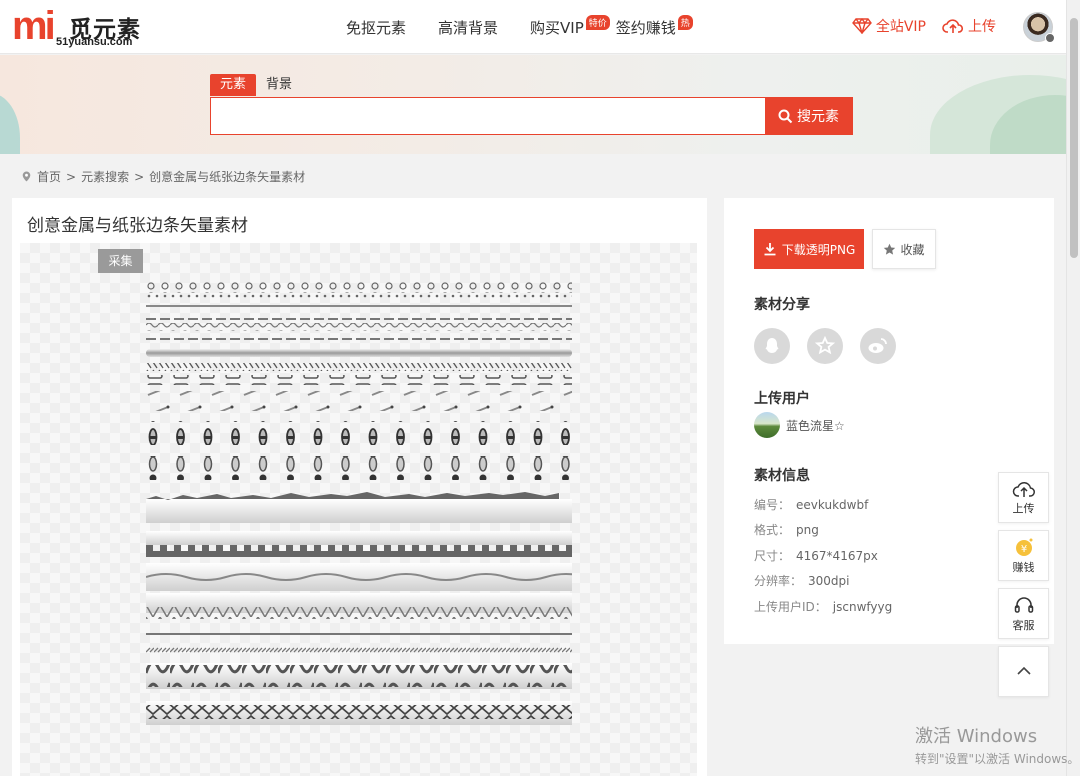 The width and height of the screenshot is (1080, 776). What do you see at coordinates (782, 305) in the screenshot?
I see `share-title: 素材分享` at bounding box center [782, 305].